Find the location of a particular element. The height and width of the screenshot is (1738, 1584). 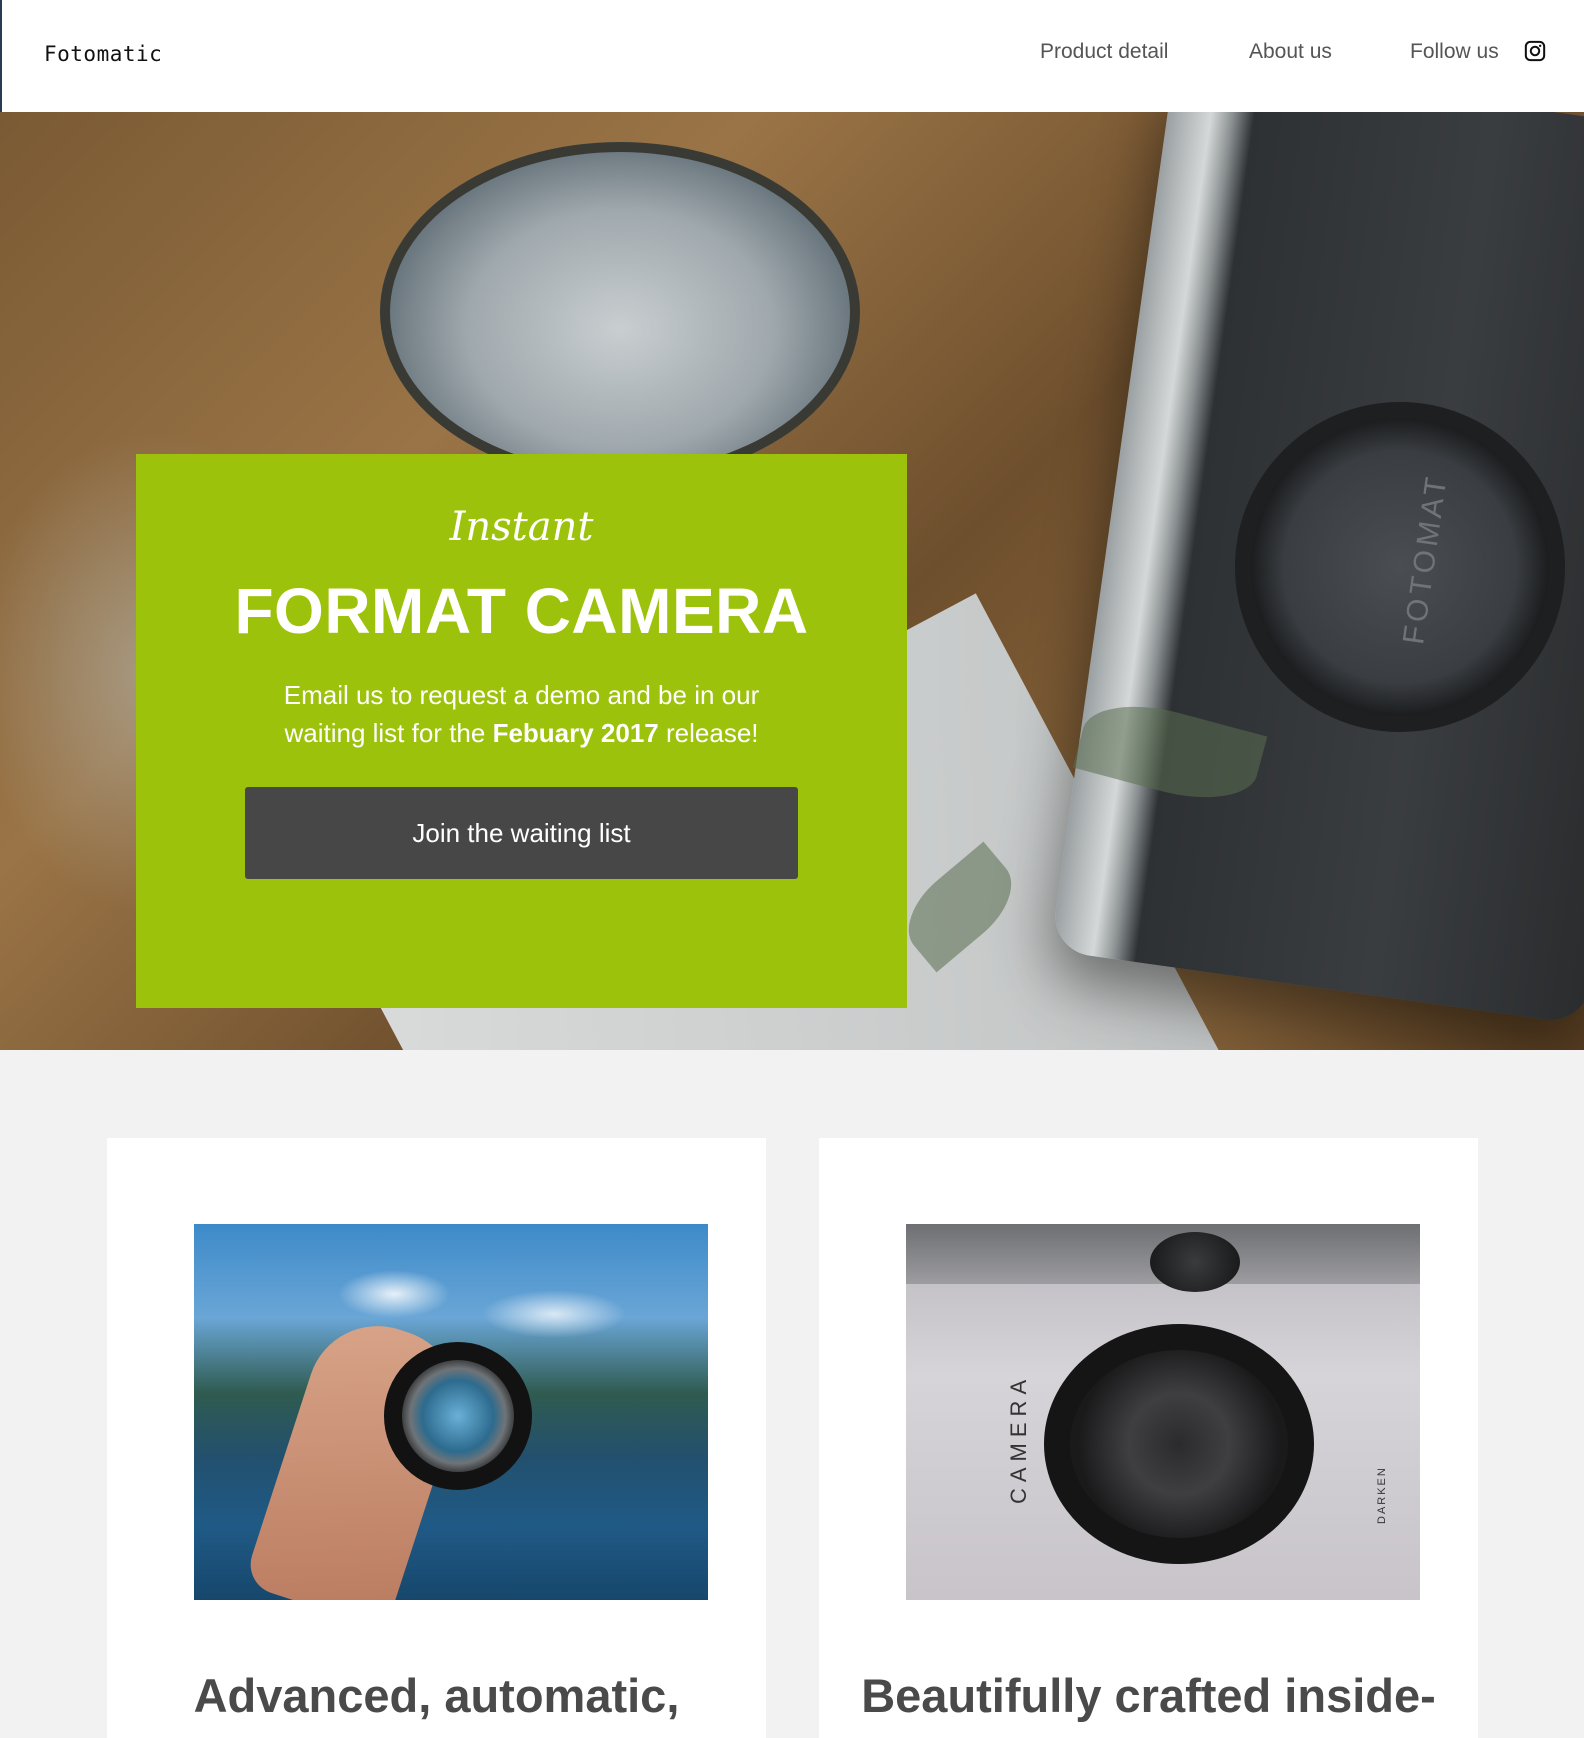

hero-kicker: Instant is located at coordinates (521, 527).